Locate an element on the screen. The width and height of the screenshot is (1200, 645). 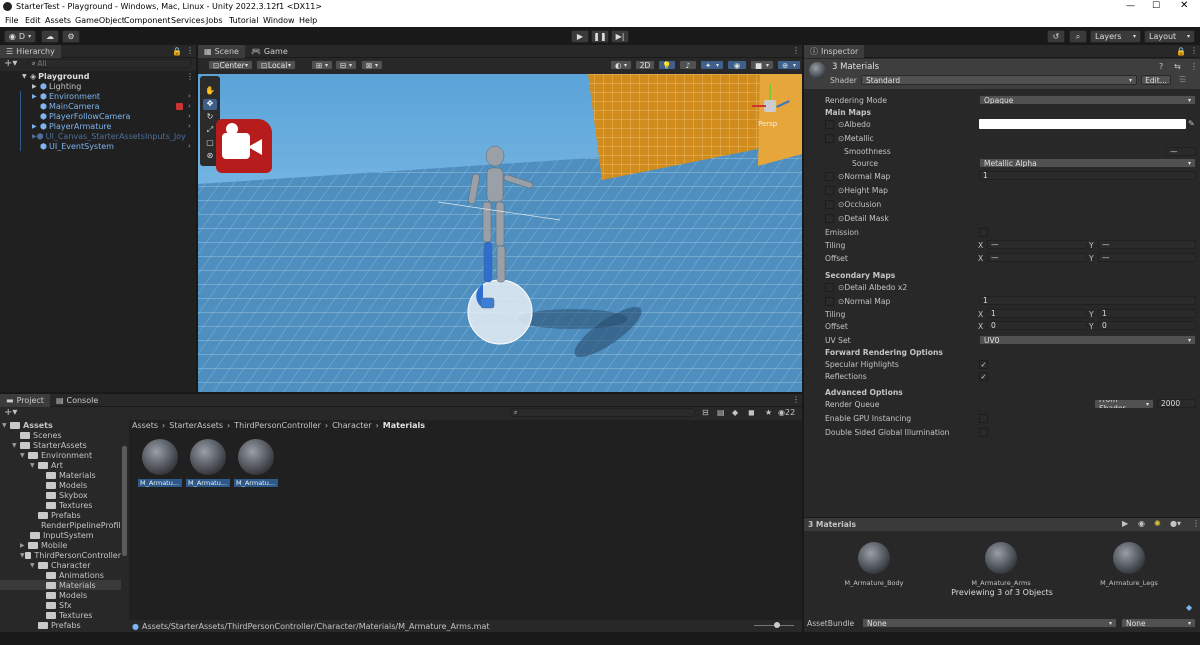
play-icon: ▶ is located at coordinates (1125, 523).